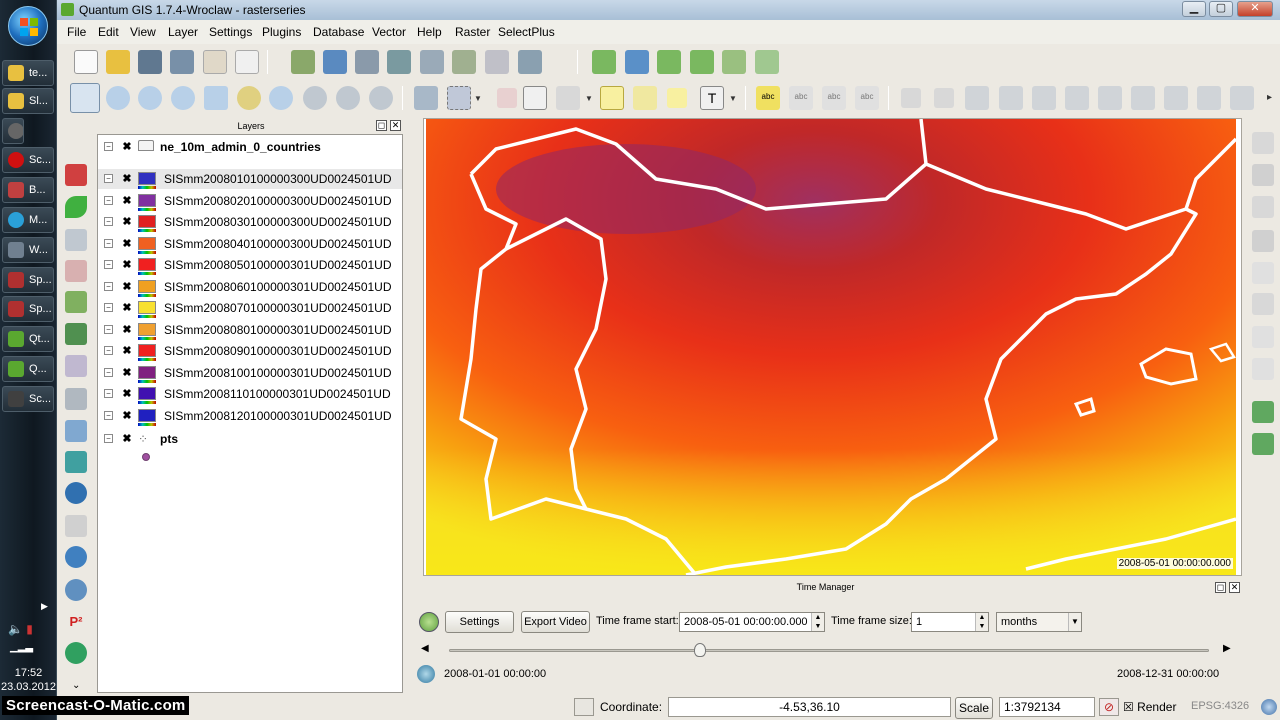  I want to click on new-print-composer-icon, so click(215, 62).